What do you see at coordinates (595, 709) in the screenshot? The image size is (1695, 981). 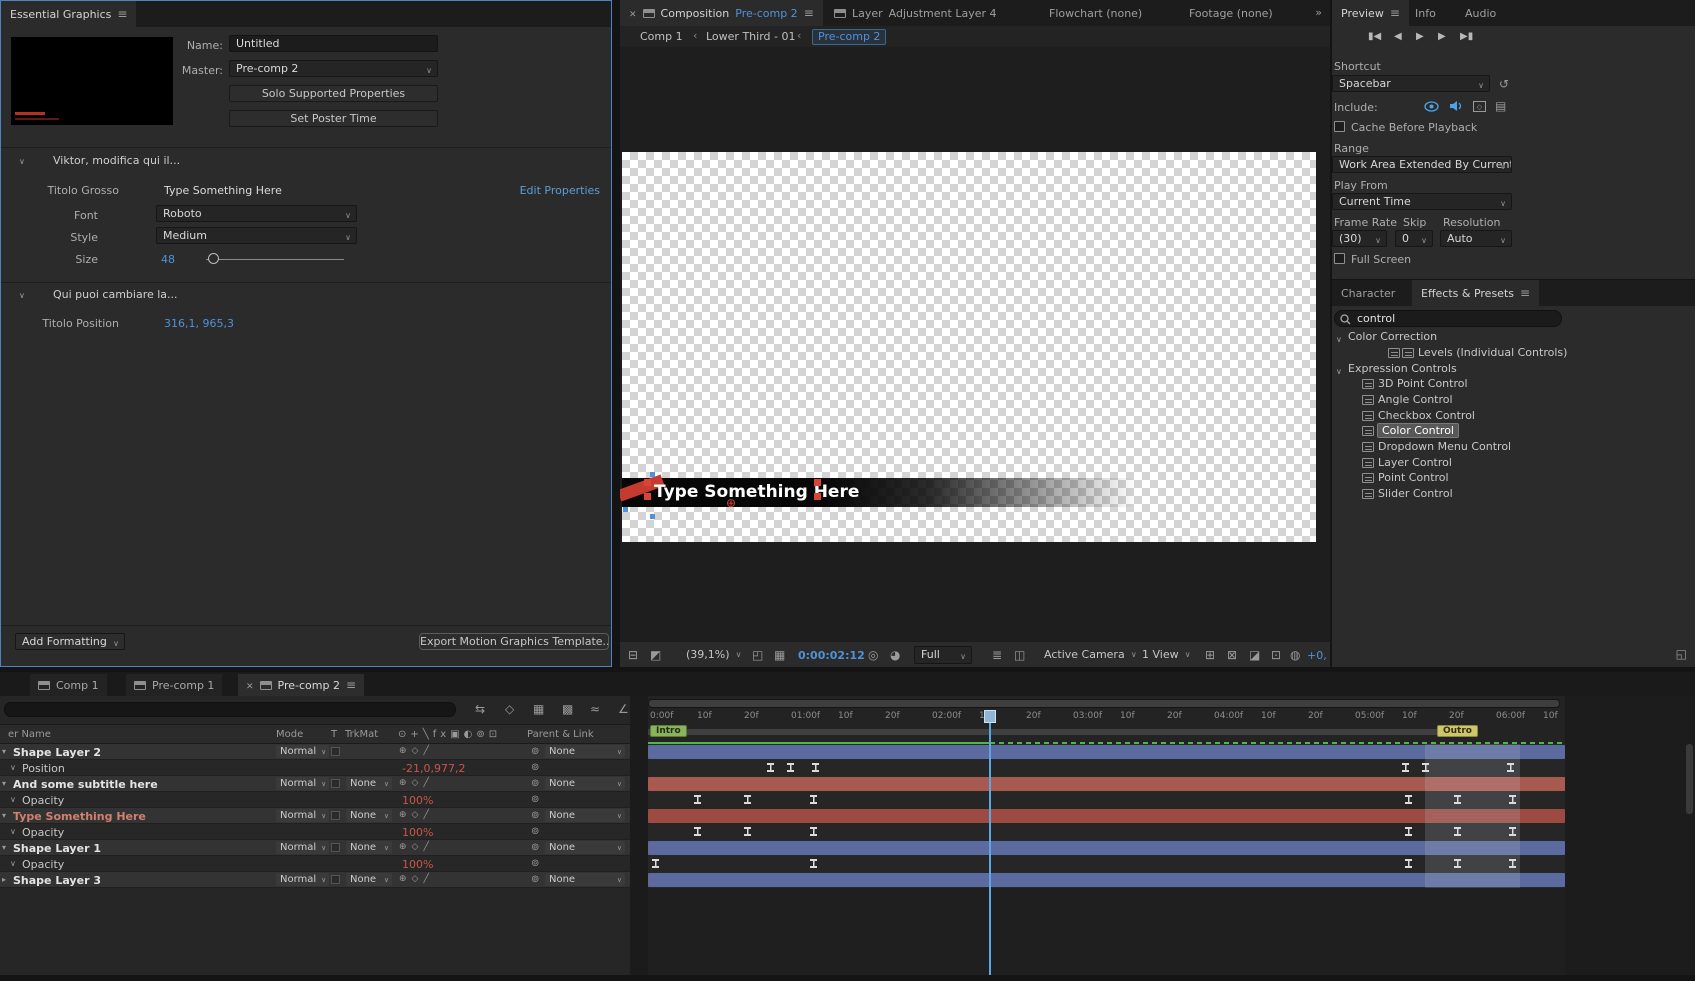 I see `motion-blur-icon: ≈` at bounding box center [595, 709].